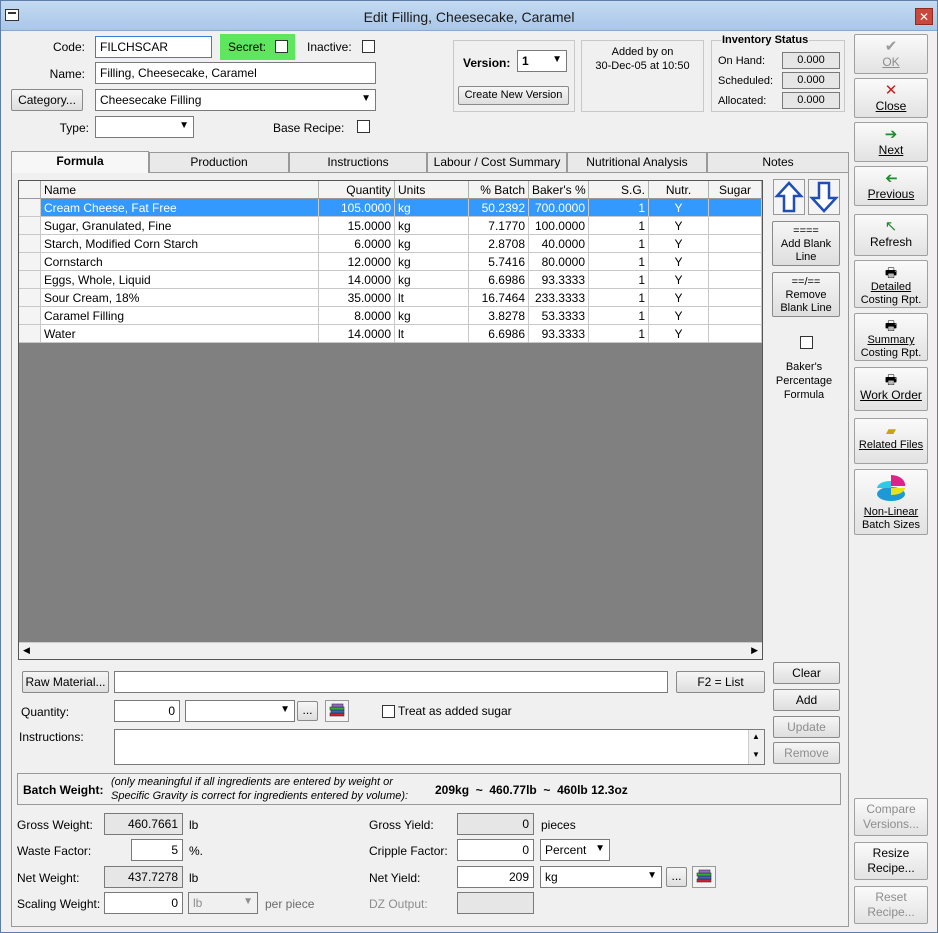  What do you see at coordinates (778, 162) in the screenshot?
I see `tab-notes: Notes` at bounding box center [778, 162].